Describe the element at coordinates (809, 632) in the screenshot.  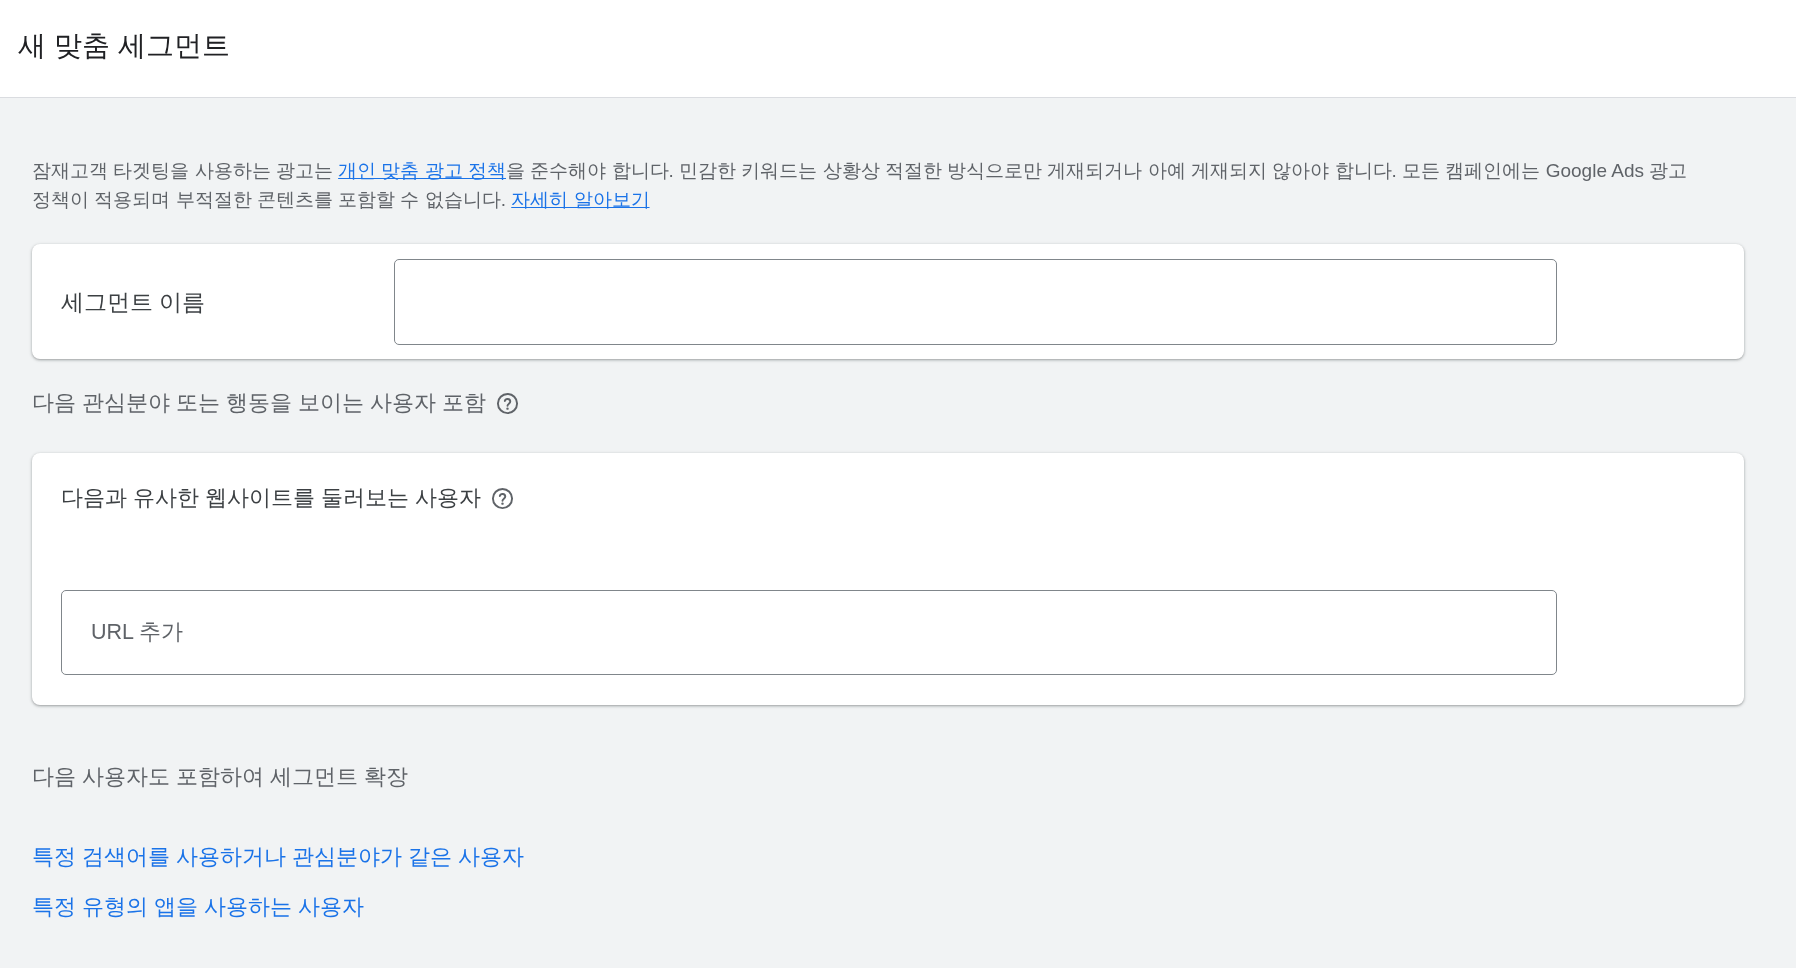
I see `url-input-field: URL 추가` at that location.